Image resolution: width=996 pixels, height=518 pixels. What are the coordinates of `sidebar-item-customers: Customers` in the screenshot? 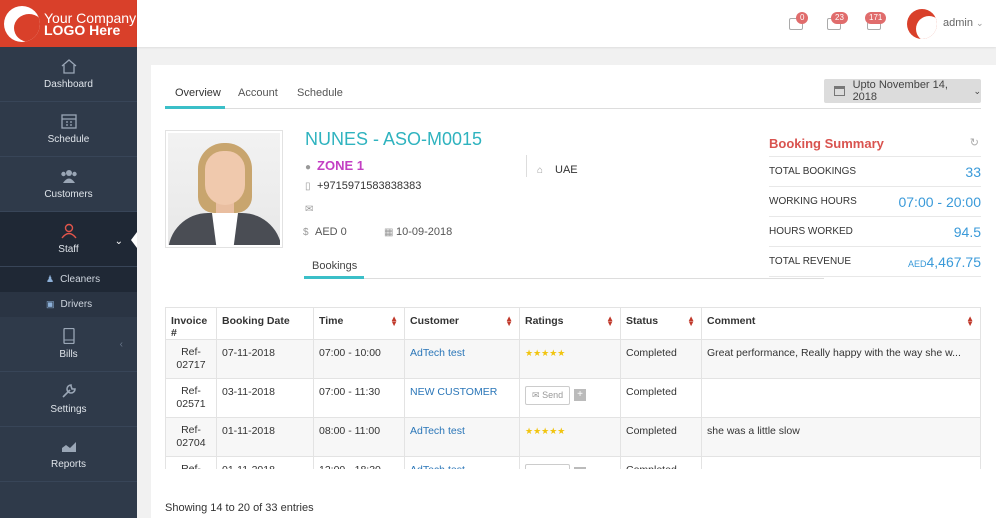 It's located at (68, 184).